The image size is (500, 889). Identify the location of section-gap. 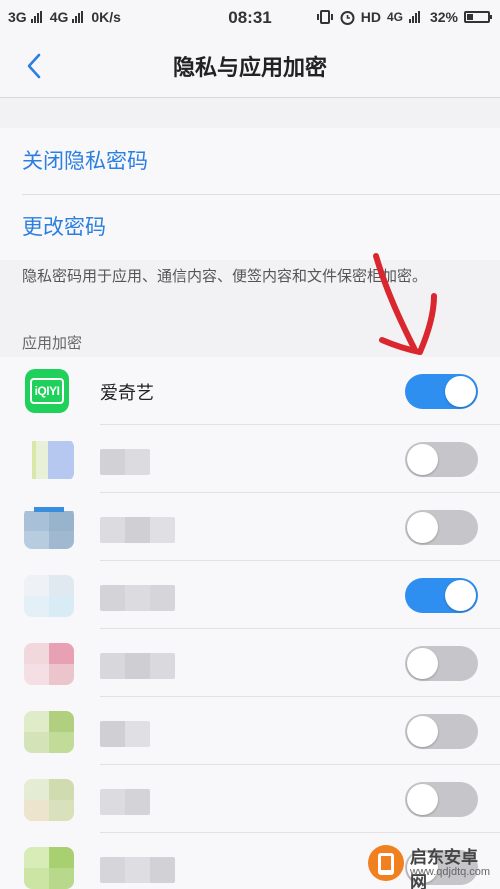
(250, 113).